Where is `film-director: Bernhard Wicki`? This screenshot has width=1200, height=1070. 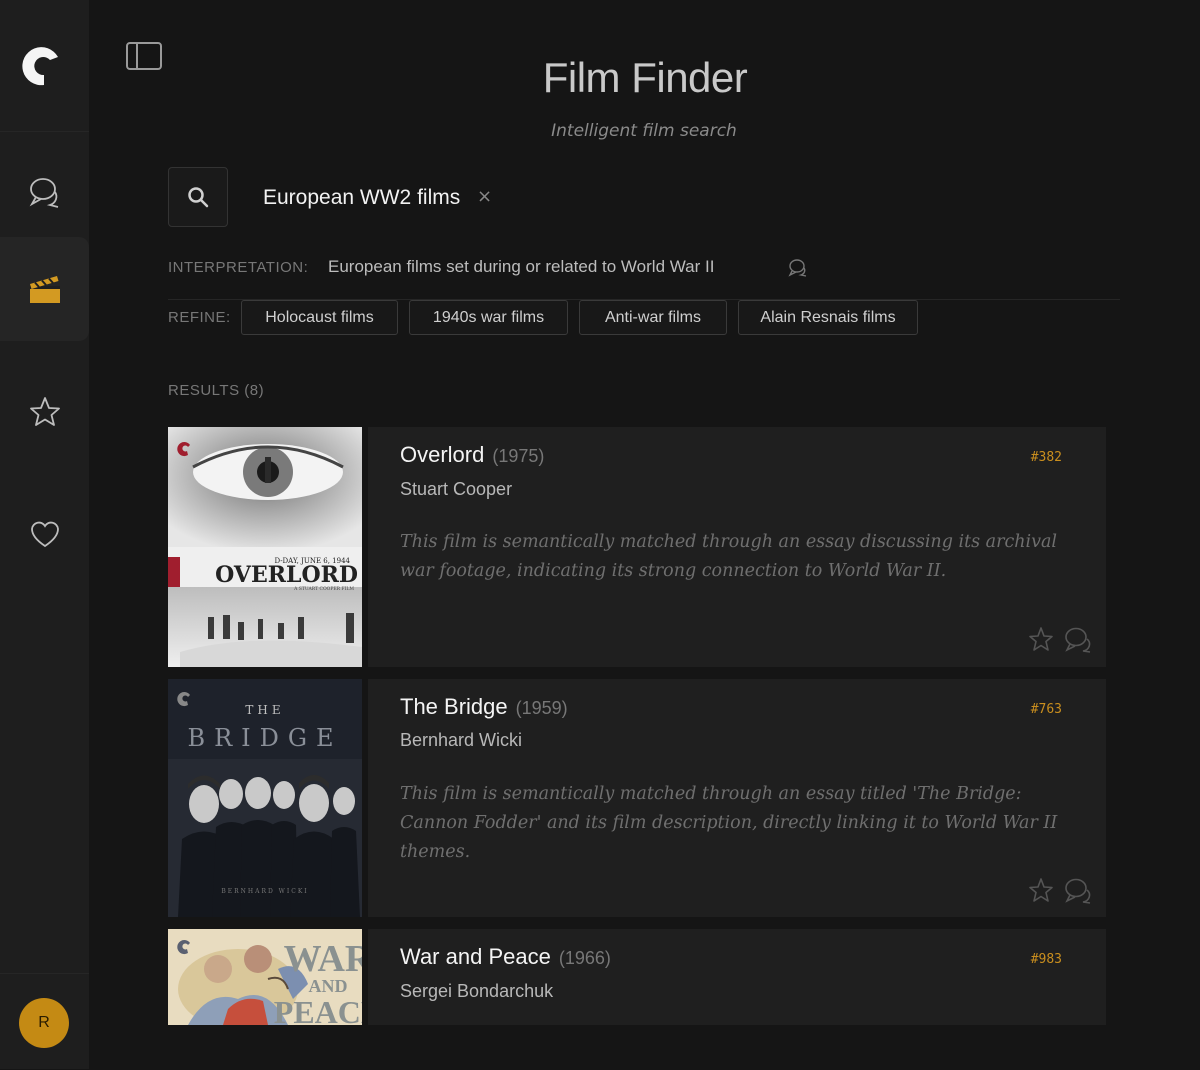
film-director: Bernhard Wicki is located at coordinates (461, 740).